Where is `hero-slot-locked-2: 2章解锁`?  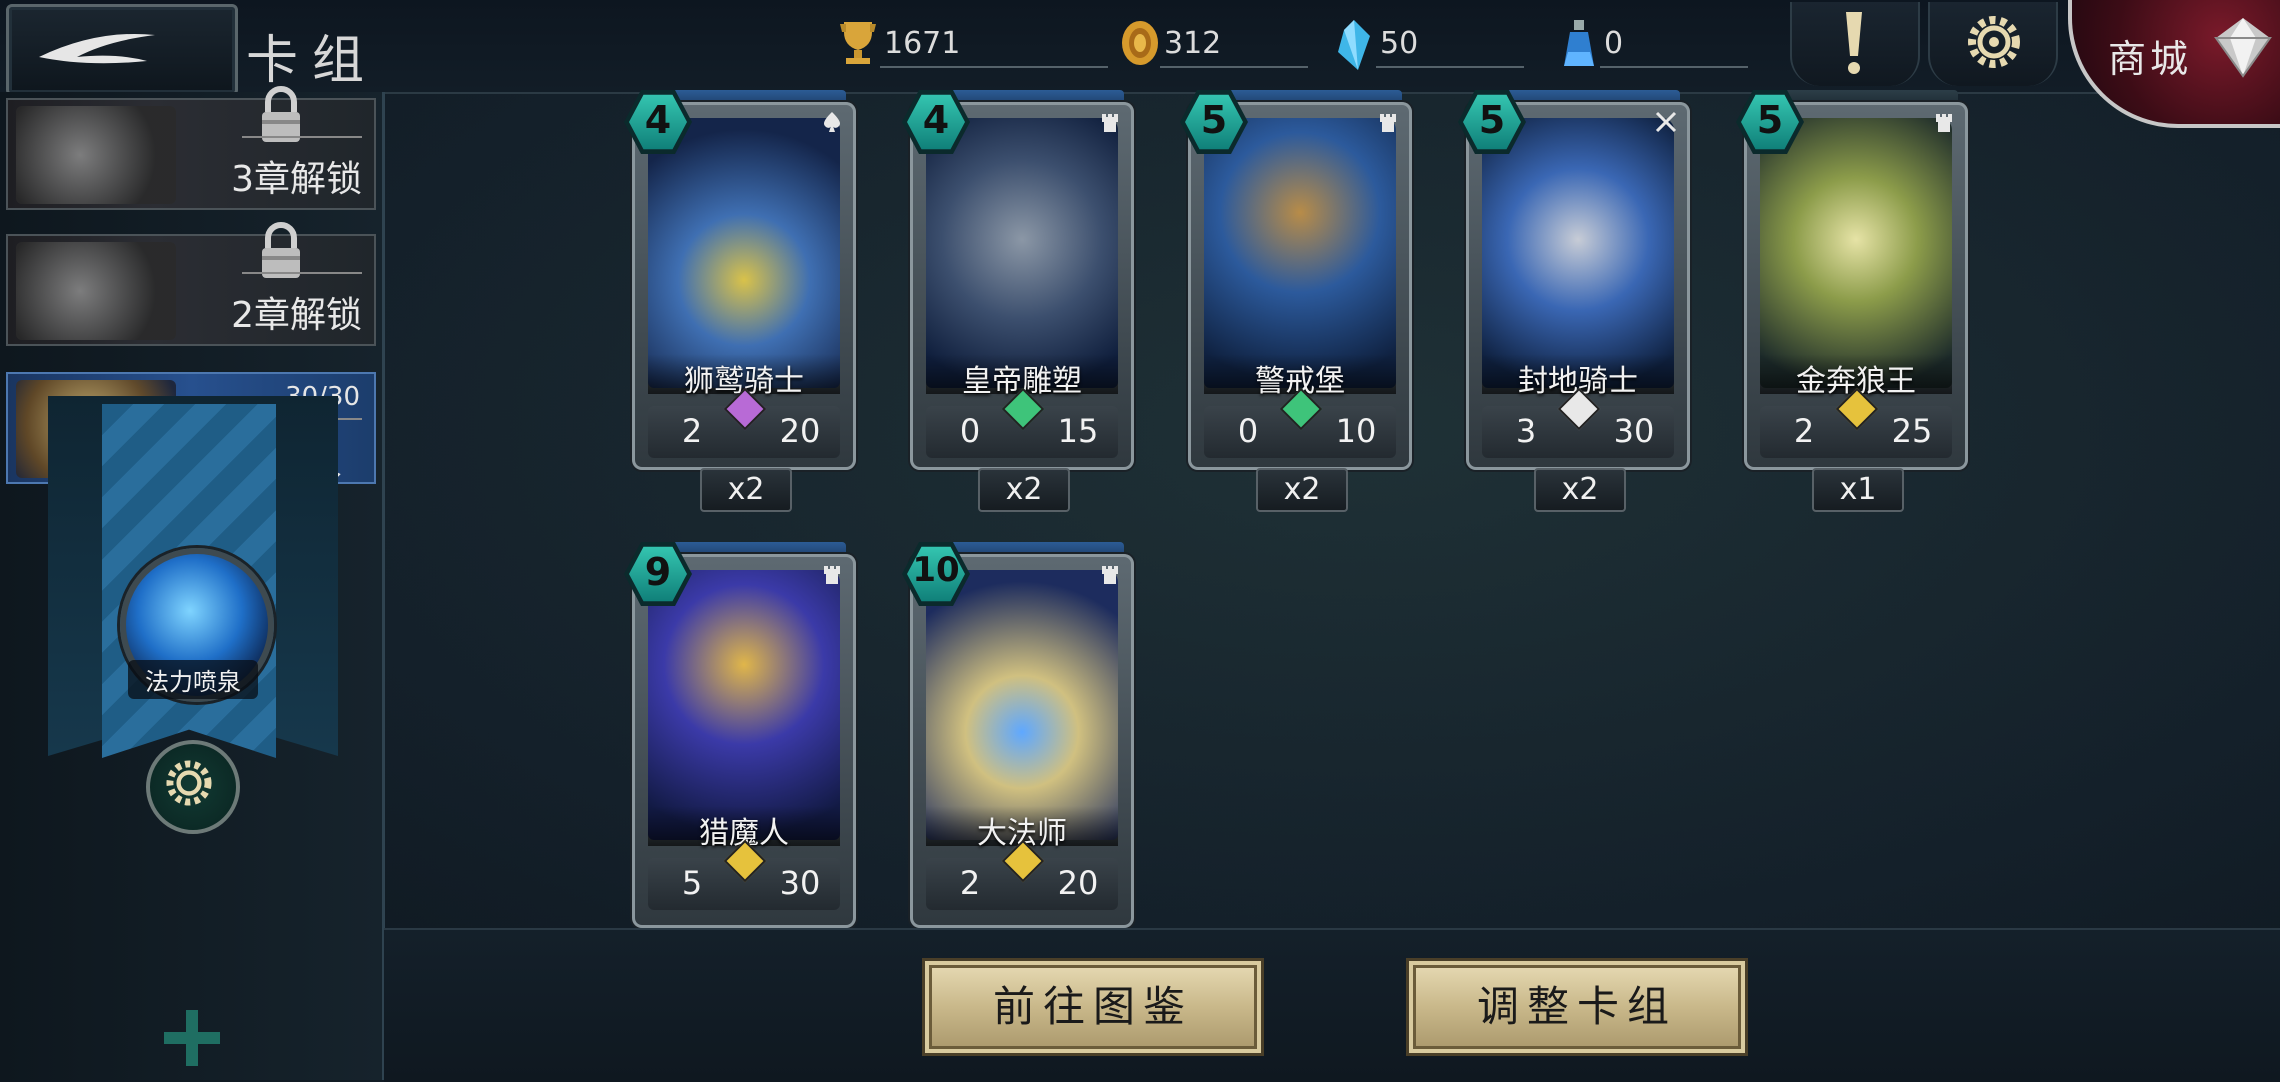
hero-slot-locked-2: 2章解锁 is located at coordinates (191, 284).